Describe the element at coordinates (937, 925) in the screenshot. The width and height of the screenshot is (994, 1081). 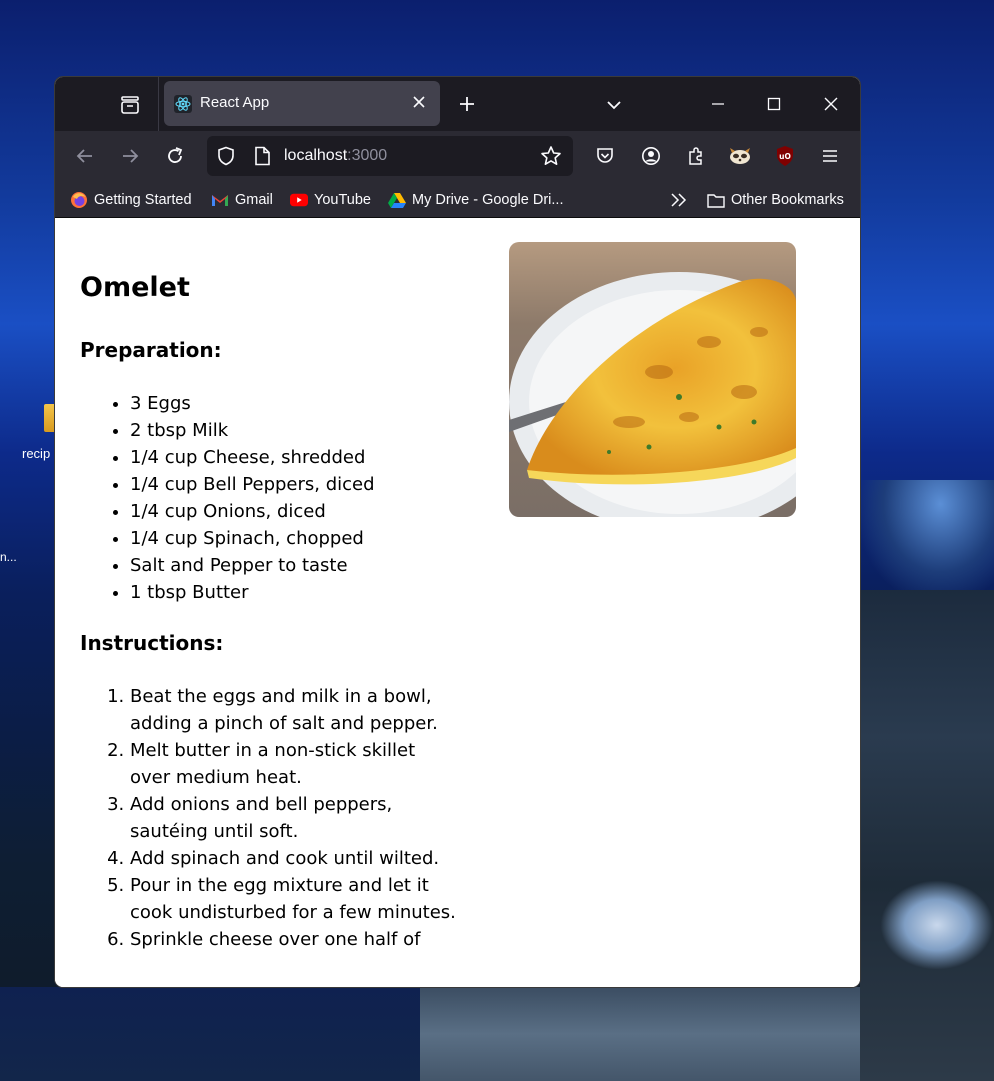
I see `desktop-wallpaper-mist` at that location.